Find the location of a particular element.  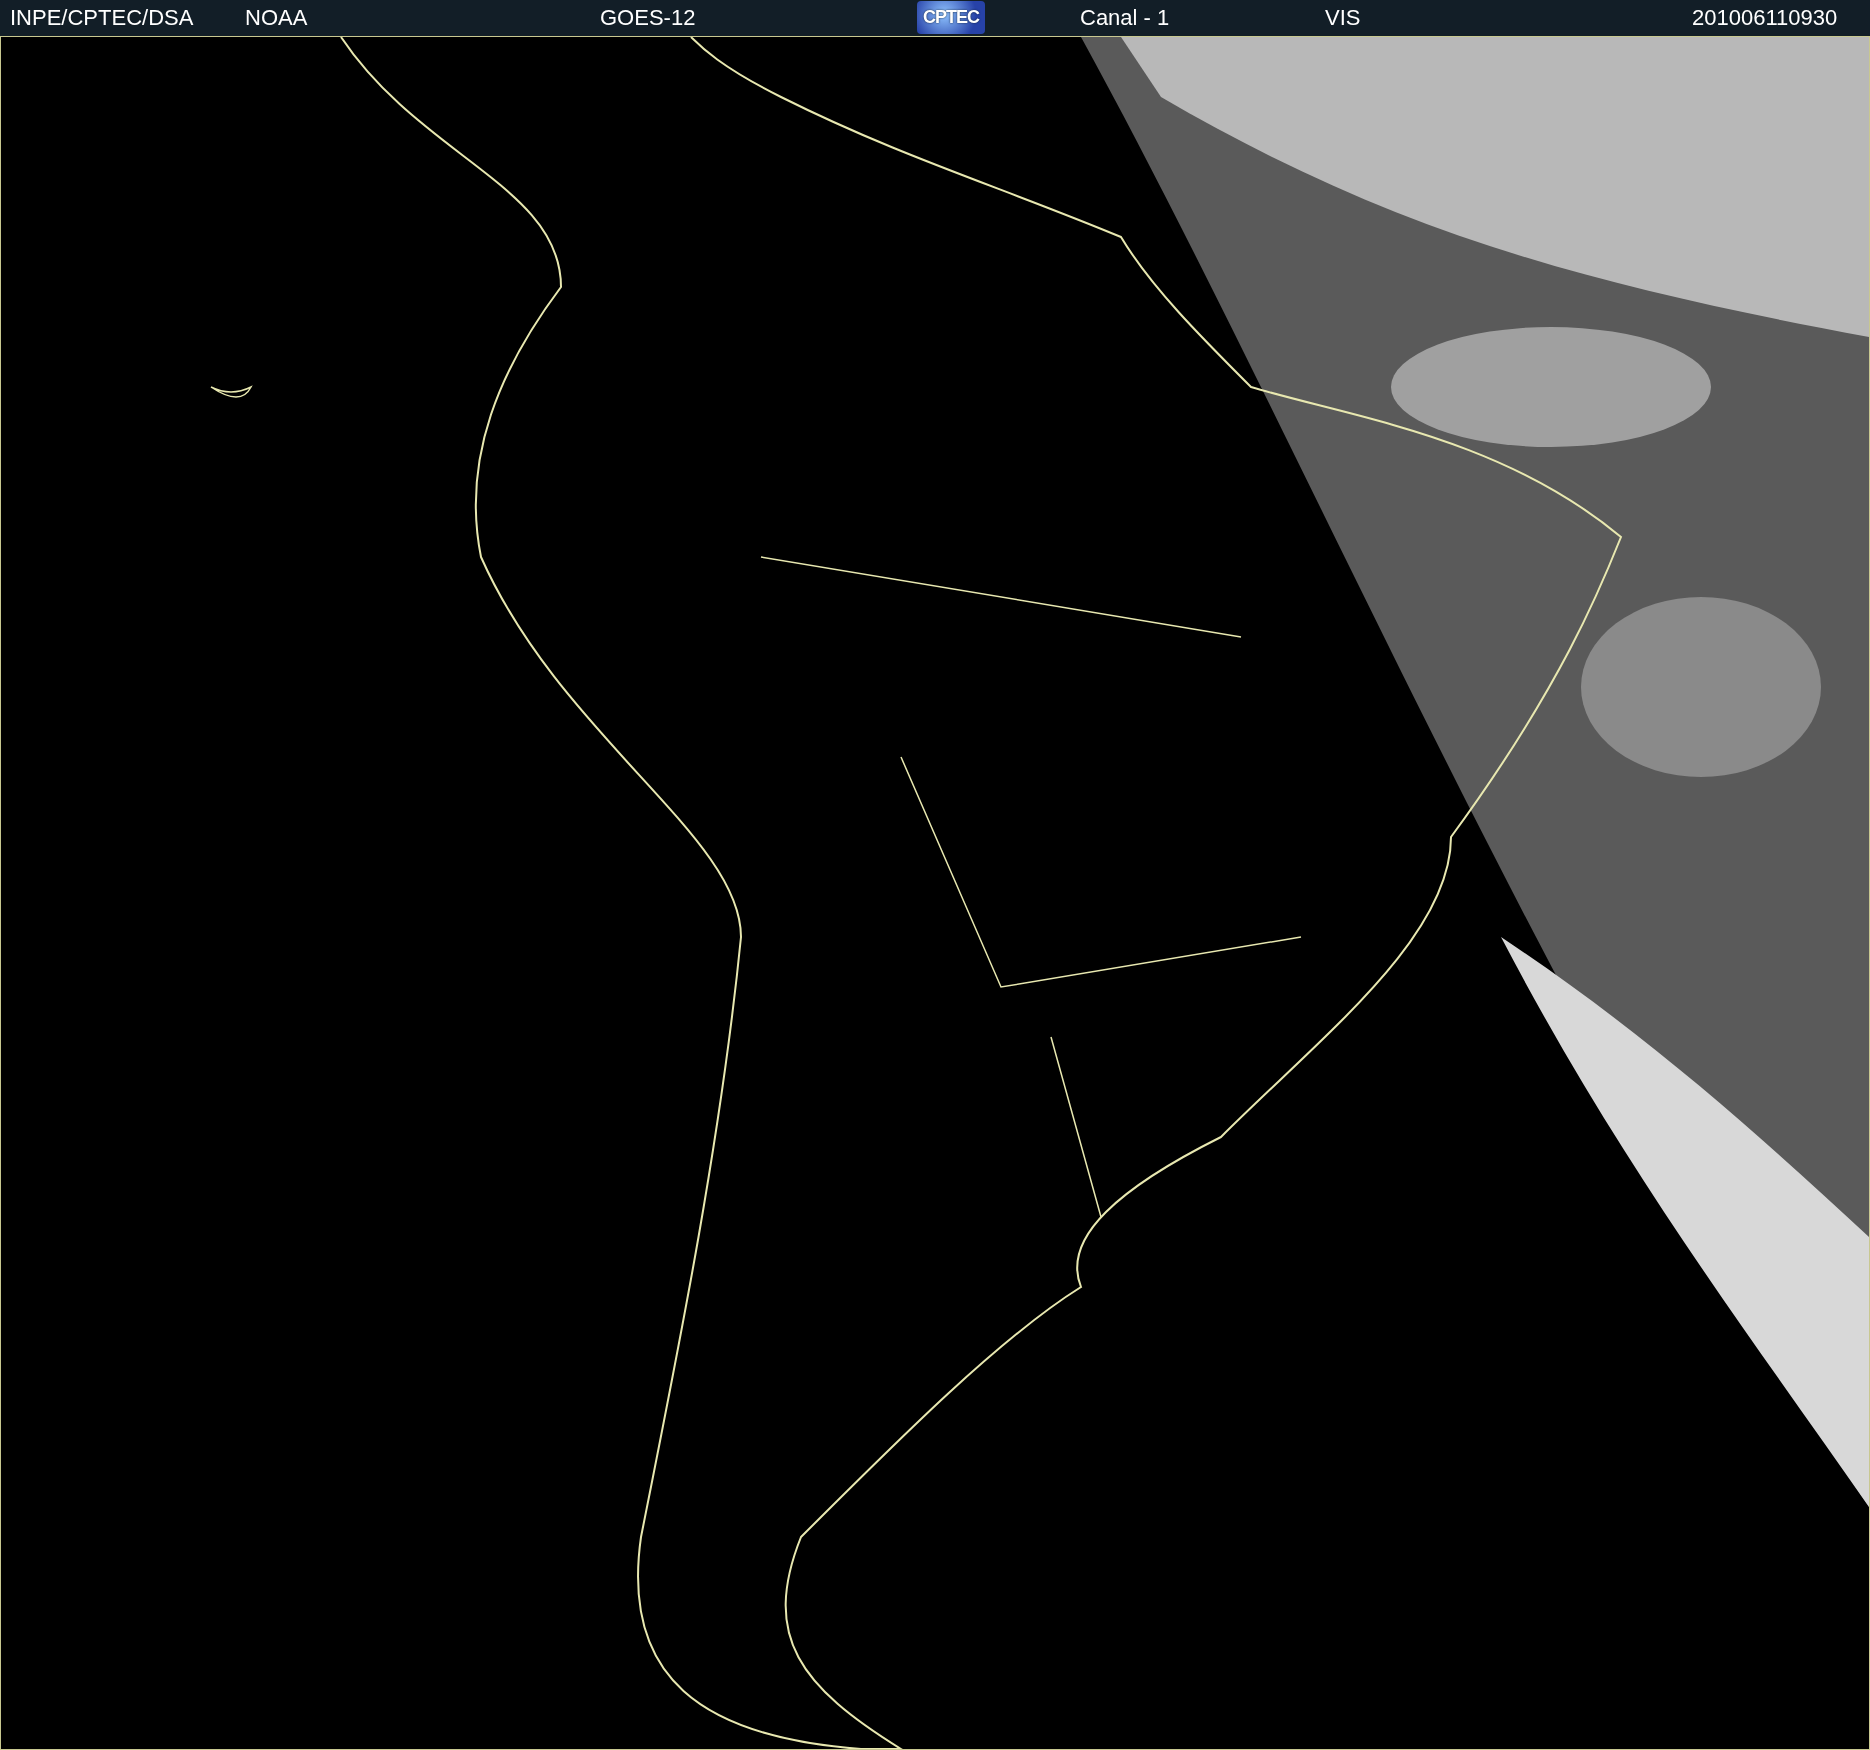

header-label: INPE/CPTEC/DSA is located at coordinates (102, 18).